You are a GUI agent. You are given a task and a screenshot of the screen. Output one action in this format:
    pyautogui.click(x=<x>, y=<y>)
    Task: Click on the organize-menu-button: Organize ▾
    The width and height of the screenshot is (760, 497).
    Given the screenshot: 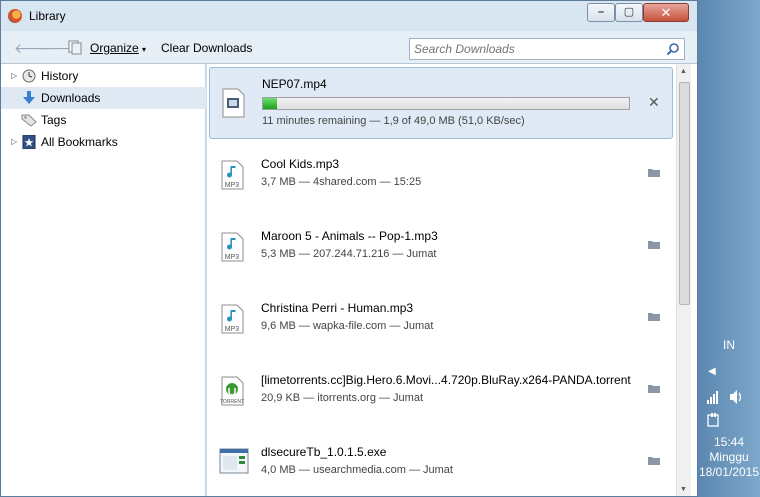 What is the action you would take?
    pyautogui.click(x=118, y=48)
    